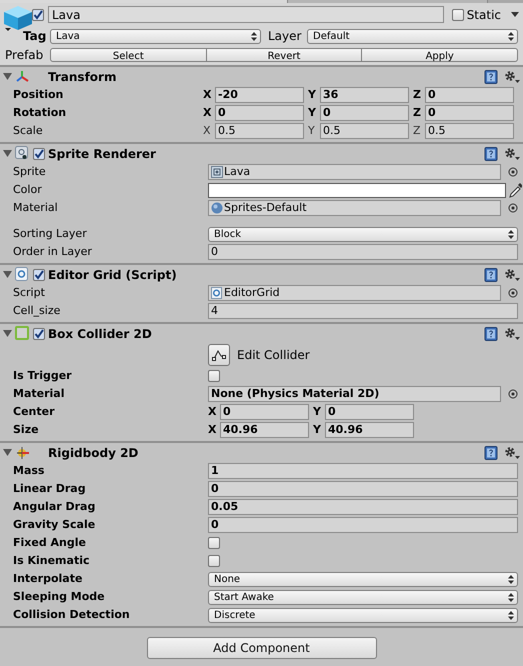  I want to click on static-checkbox, so click(458, 14).